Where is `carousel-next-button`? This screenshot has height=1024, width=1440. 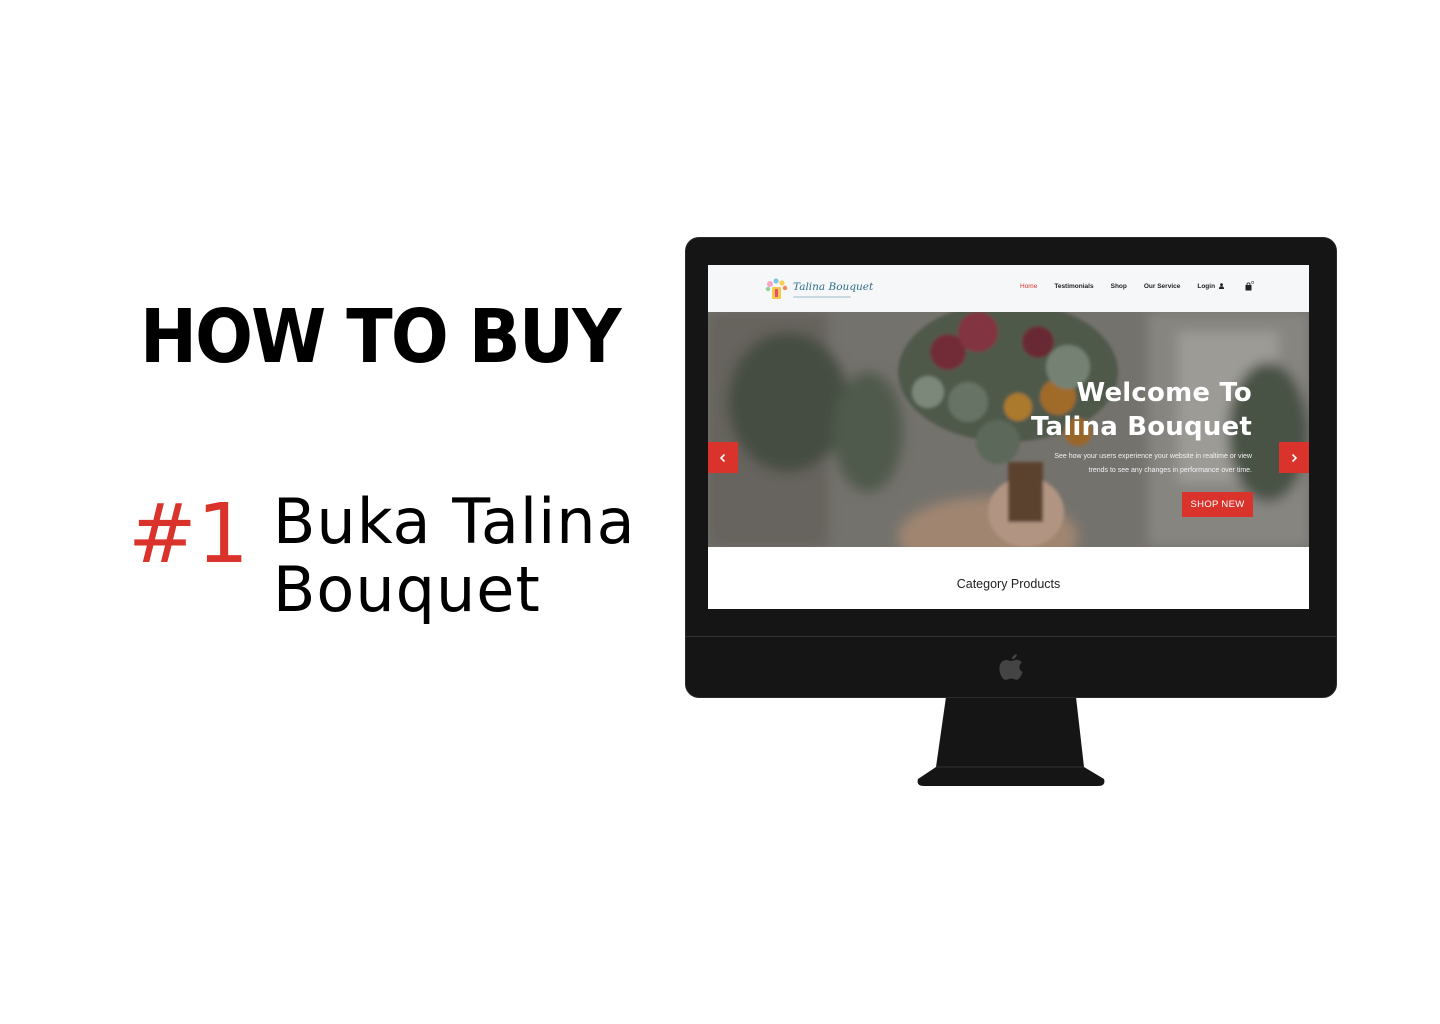
carousel-next-button is located at coordinates (1294, 457).